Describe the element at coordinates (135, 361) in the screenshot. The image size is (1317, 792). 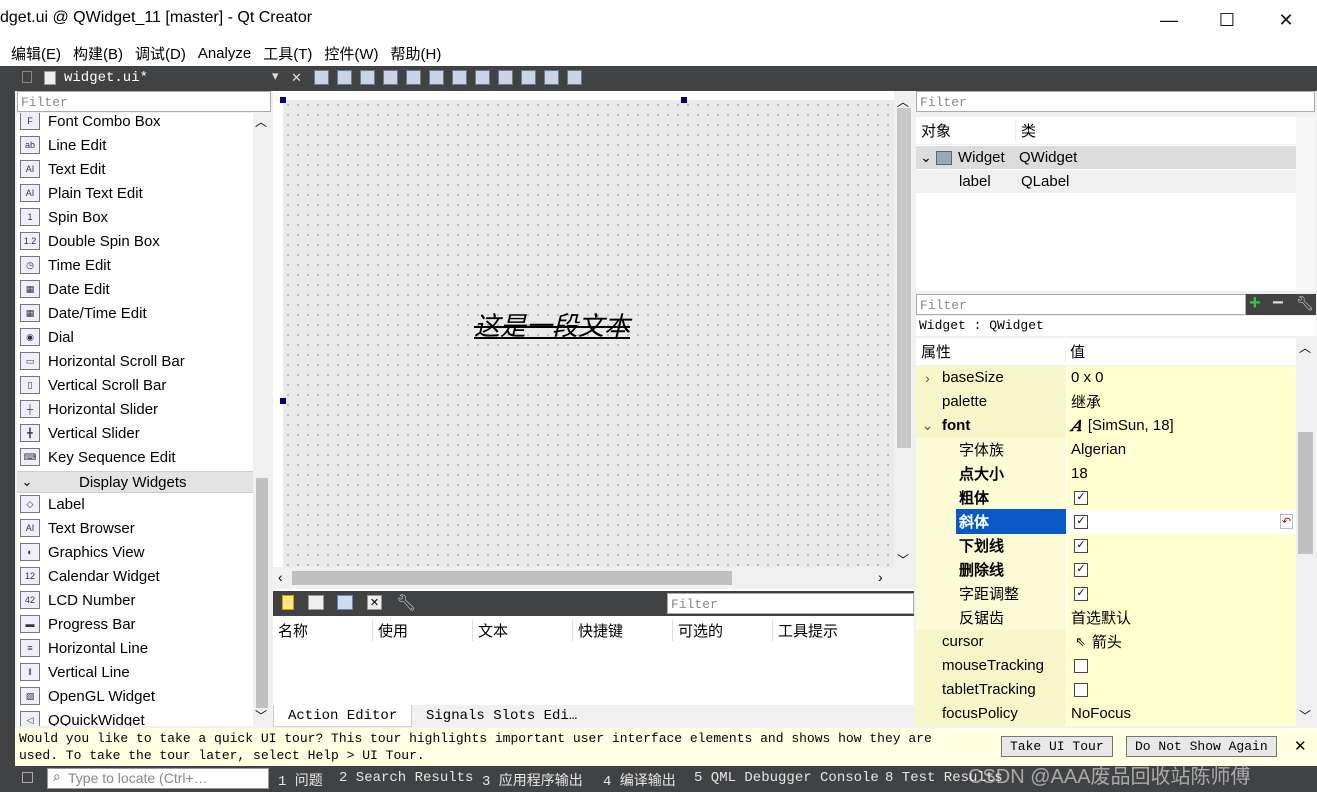
I see `widget-box-item: ▭ Horizontal Scroll Bar` at that location.